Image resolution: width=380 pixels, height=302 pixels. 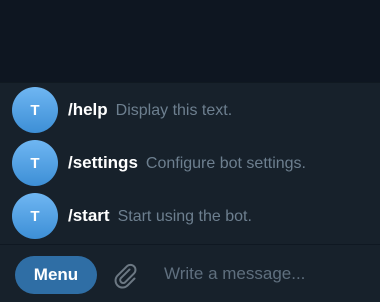 I want to click on paperclip-icon, so click(x=125, y=275).